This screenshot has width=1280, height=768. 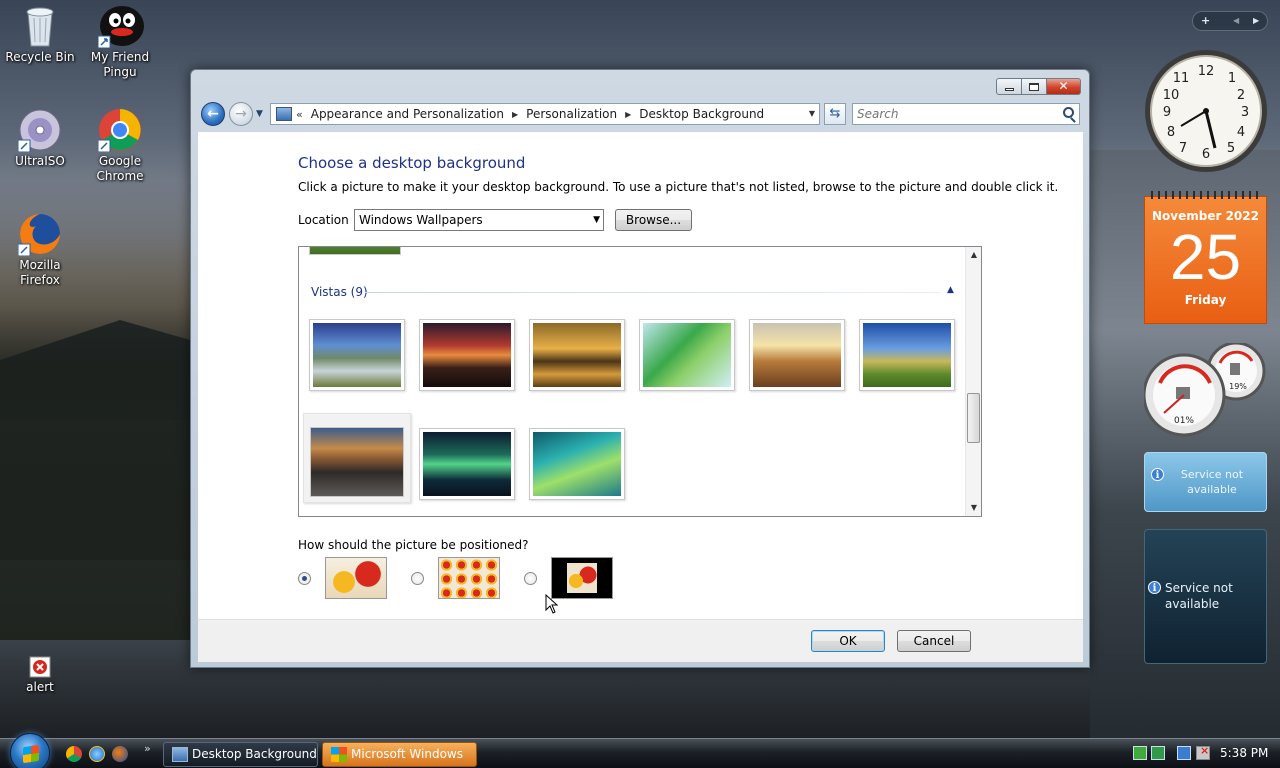 I want to click on start-button, so click(x=30, y=750).